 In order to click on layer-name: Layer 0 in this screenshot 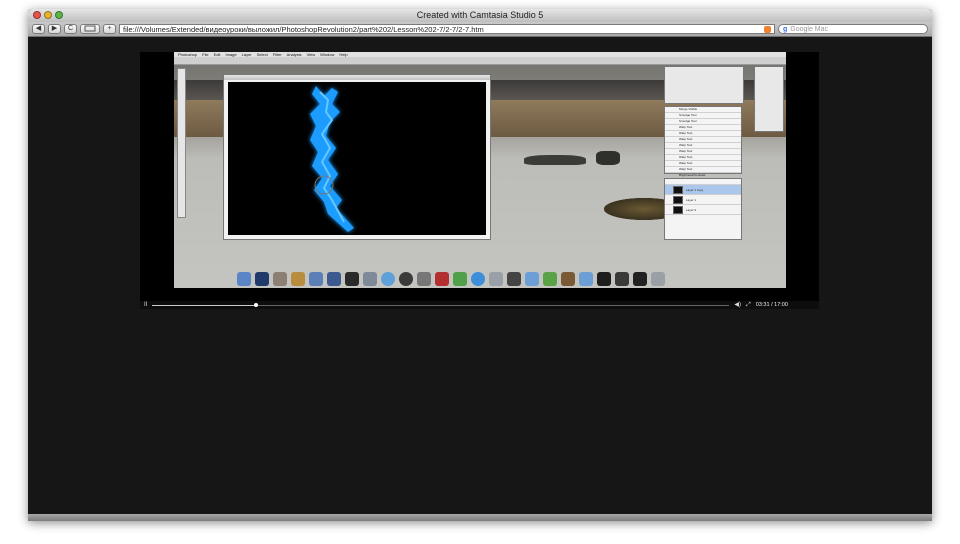, I will do `click(691, 209)`.